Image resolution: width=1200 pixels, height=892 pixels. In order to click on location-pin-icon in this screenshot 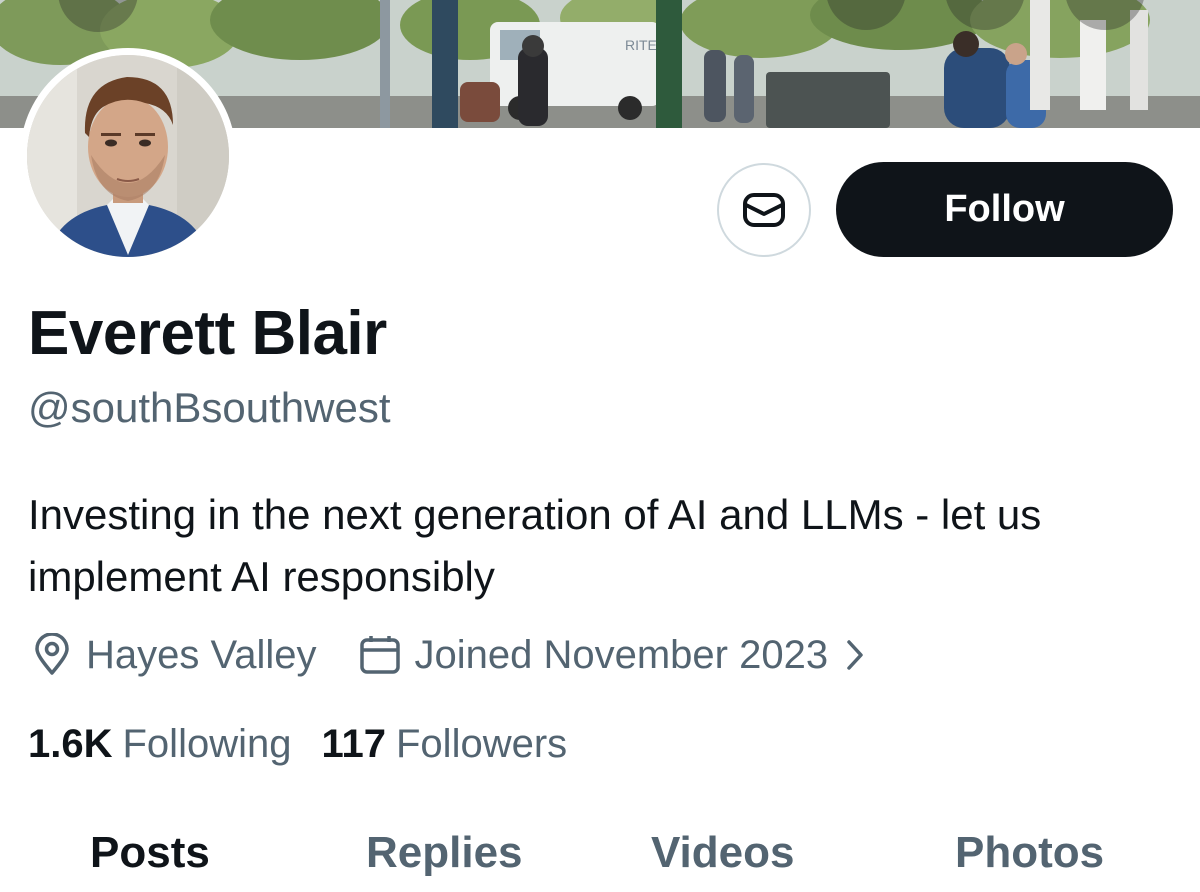, I will do `click(52, 654)`.